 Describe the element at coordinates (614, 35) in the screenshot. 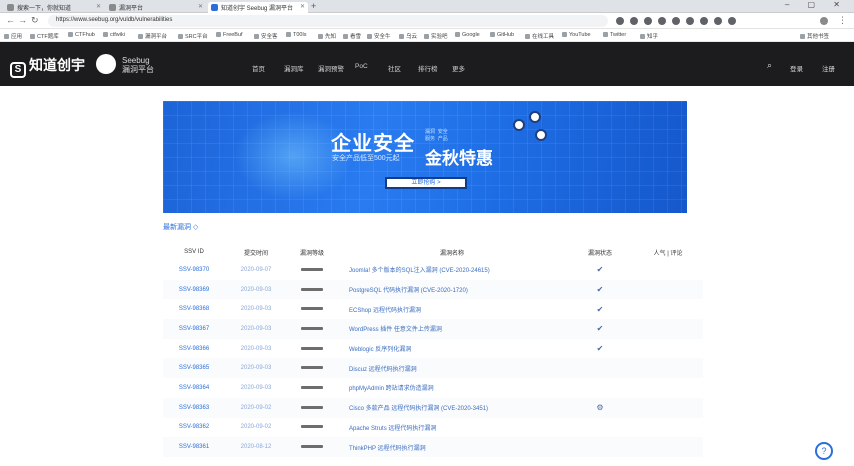

I see `bookmark-item: Twitter` at that location.